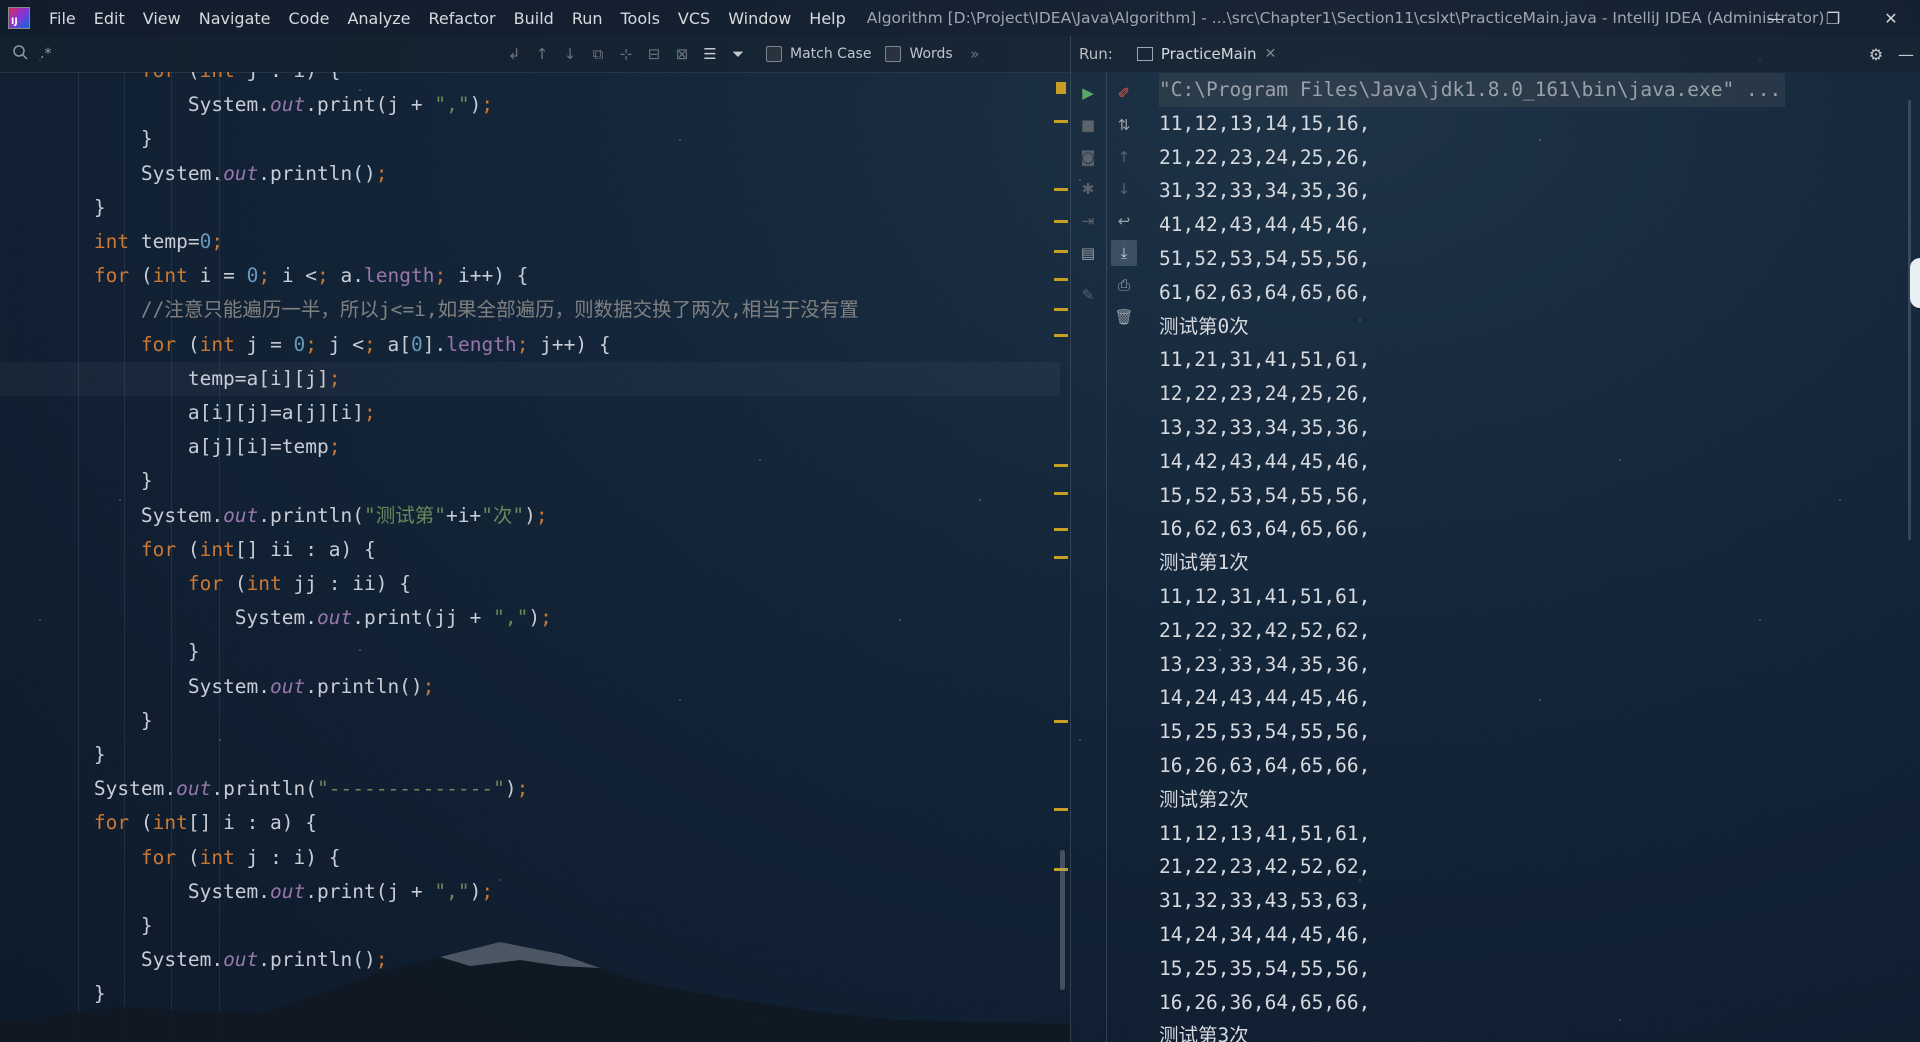 The image size is (1920, 1042). I want to click on menu-view: View, so click(162, 18).